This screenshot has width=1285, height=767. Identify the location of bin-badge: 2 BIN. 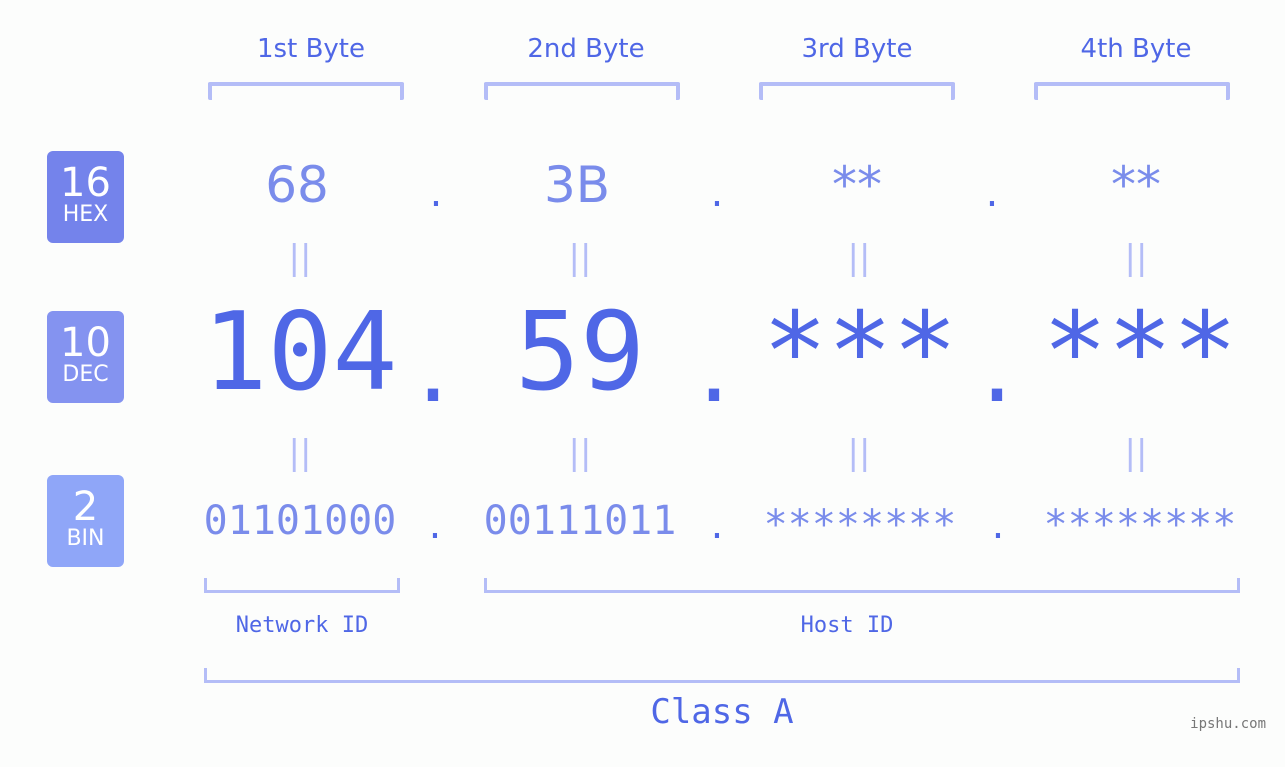
(85, 521).